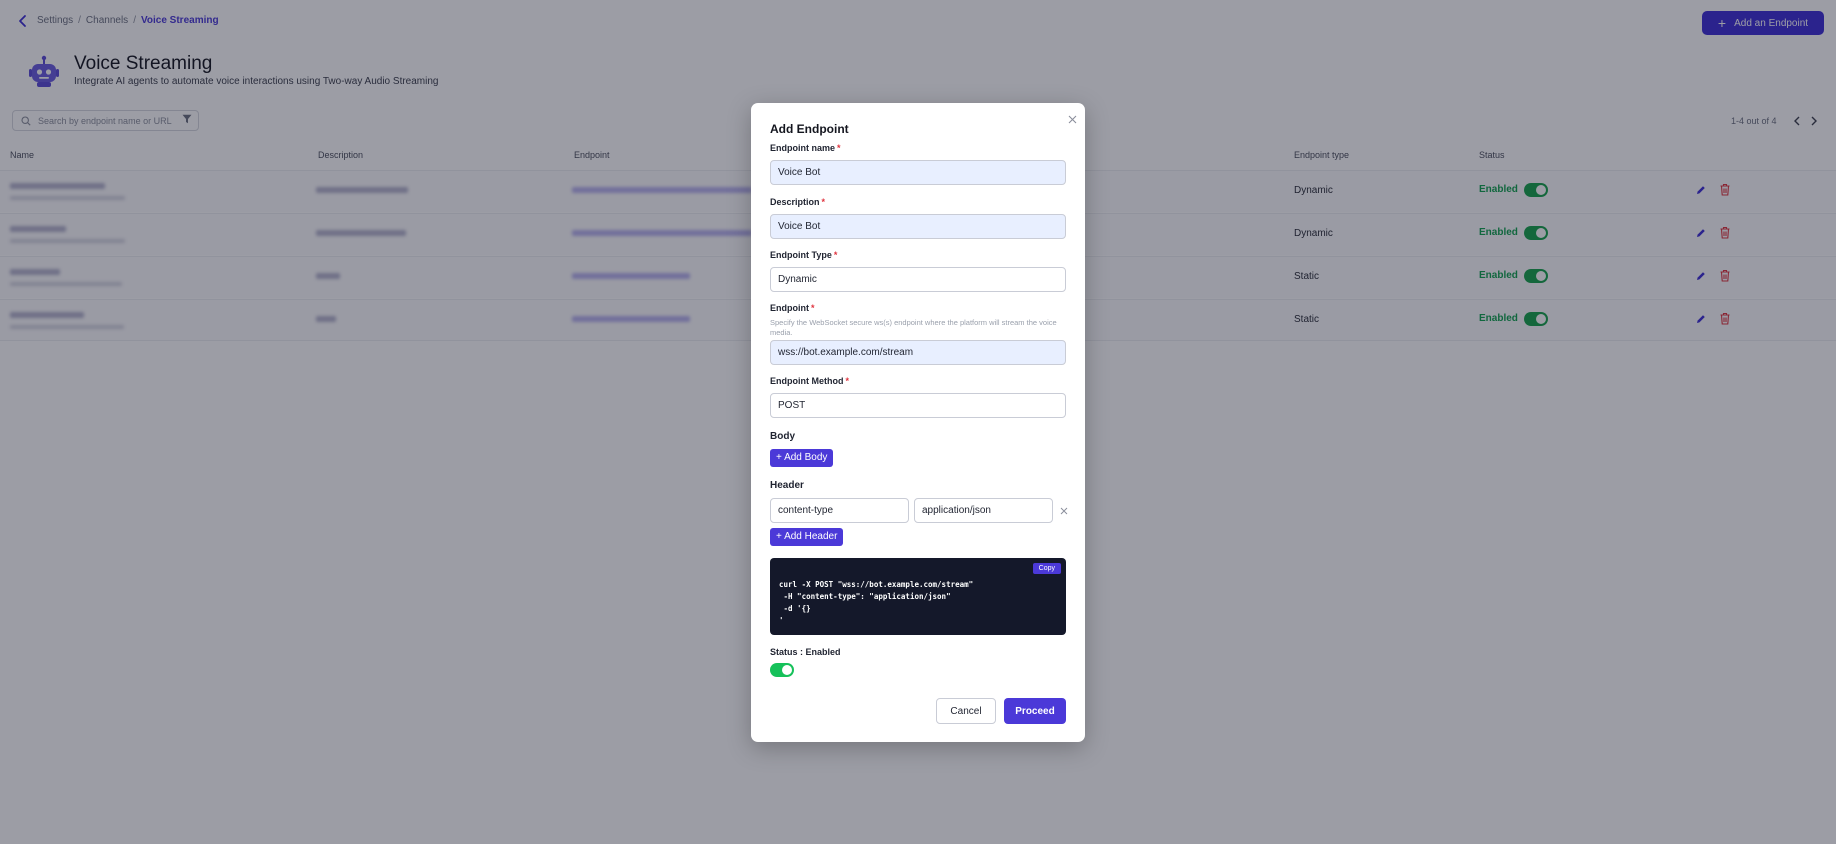 This screenshot has width=1836, height=844. What do you see at coordinates (966, 711) in the screenshot?
I see `cancel-button: Cancel` at bounding box center [966, 711].